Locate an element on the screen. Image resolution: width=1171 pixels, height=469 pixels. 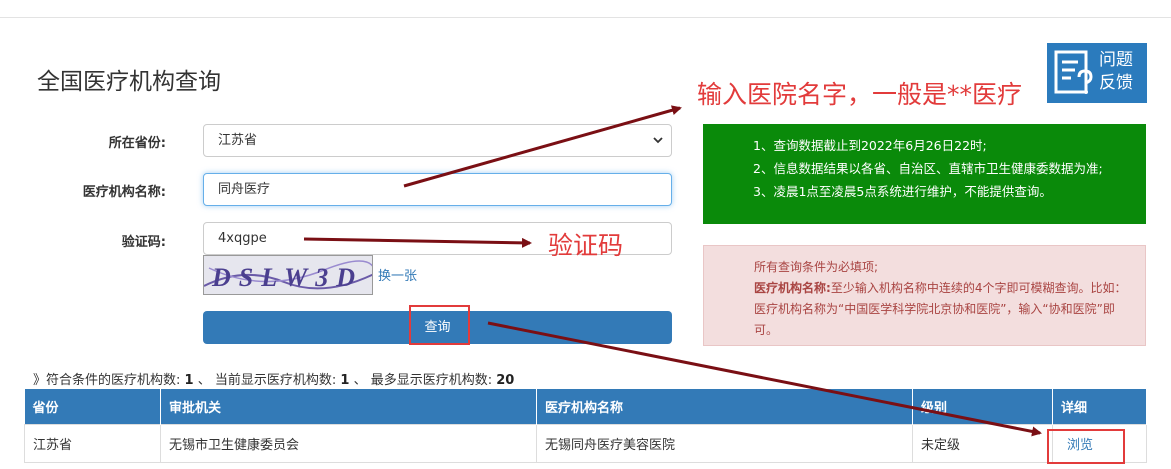
arrow-to-view-link is located at coordinates (764, 379).